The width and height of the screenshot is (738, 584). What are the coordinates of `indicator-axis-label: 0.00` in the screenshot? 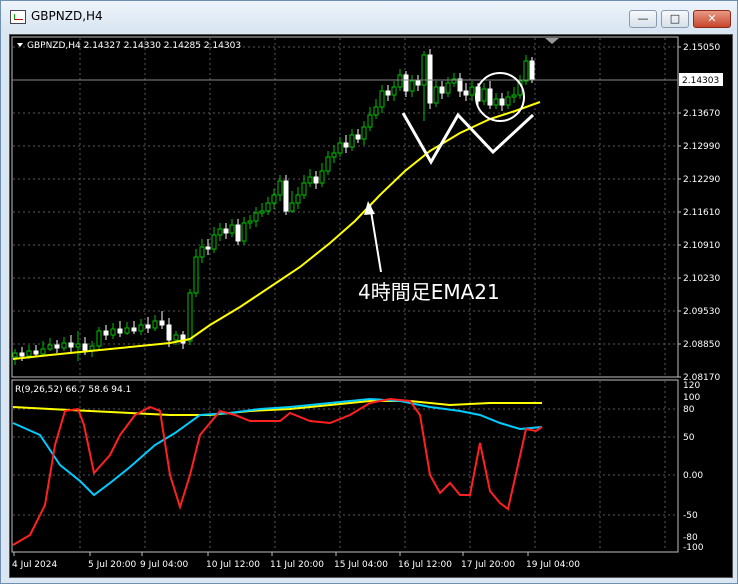 It's located at (693, 476).